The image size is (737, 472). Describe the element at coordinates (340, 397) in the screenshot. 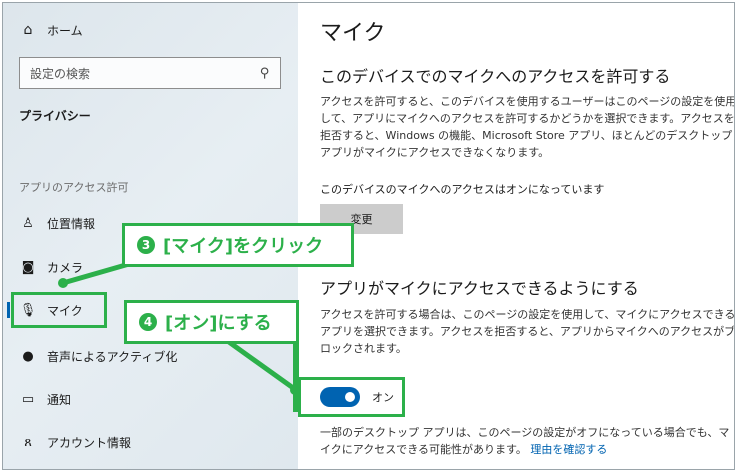

I see `app-access-toggle` at that location.